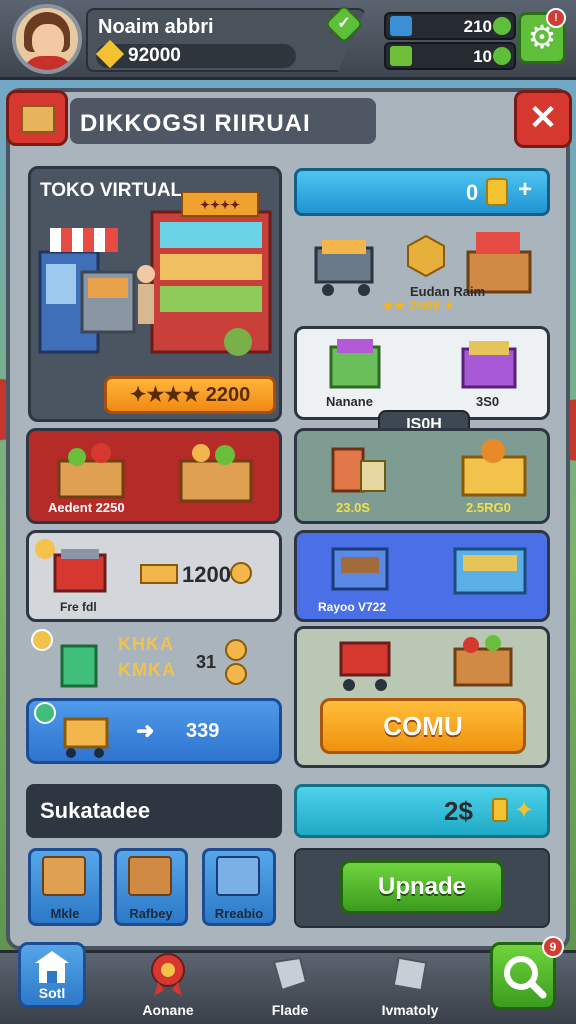 The width and height of the screenshot is (576, 1024). I want to click on scale-icon, so click(410, 974).